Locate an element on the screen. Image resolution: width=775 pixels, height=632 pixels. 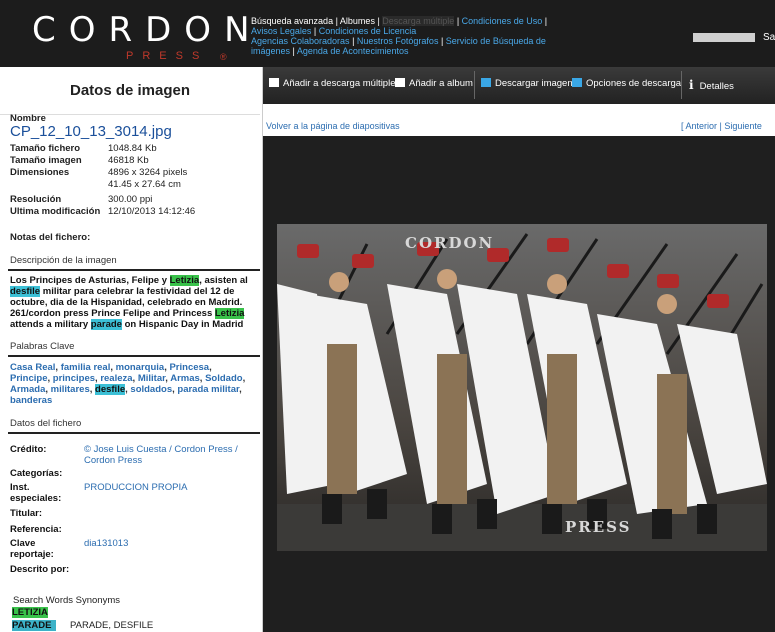
meta-key: Tamaño imagen is located at coordinates (46, 160).